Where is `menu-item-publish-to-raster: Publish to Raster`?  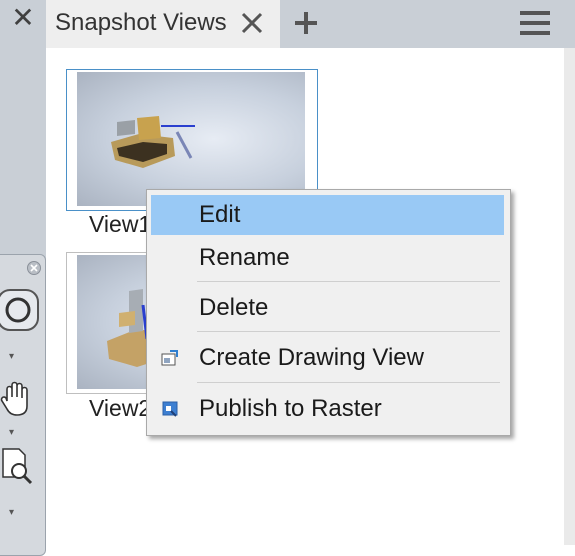 menu-item-publish-to-raster: Publish to Raster is located at coordinates (327, 409).